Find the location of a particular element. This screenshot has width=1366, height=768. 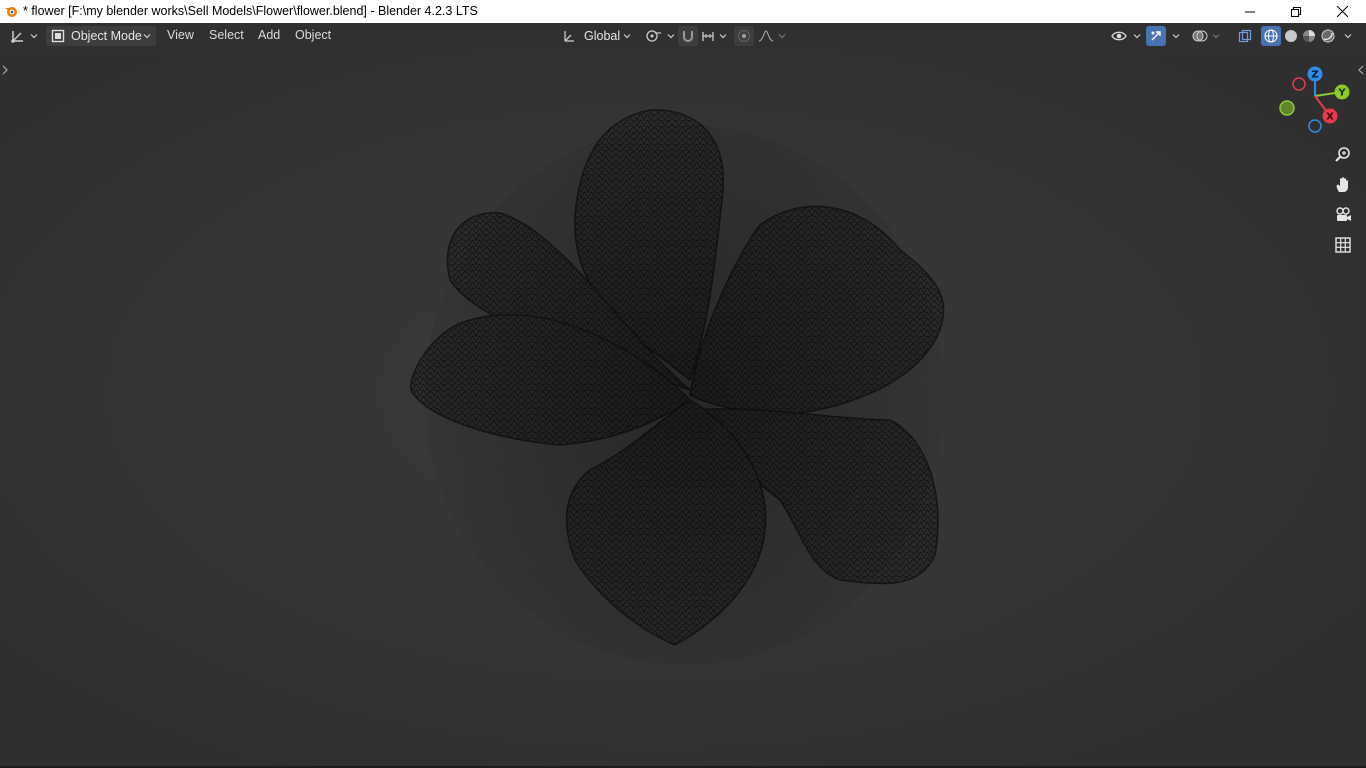

menu-select: Select is located at coordinates (226, 35).